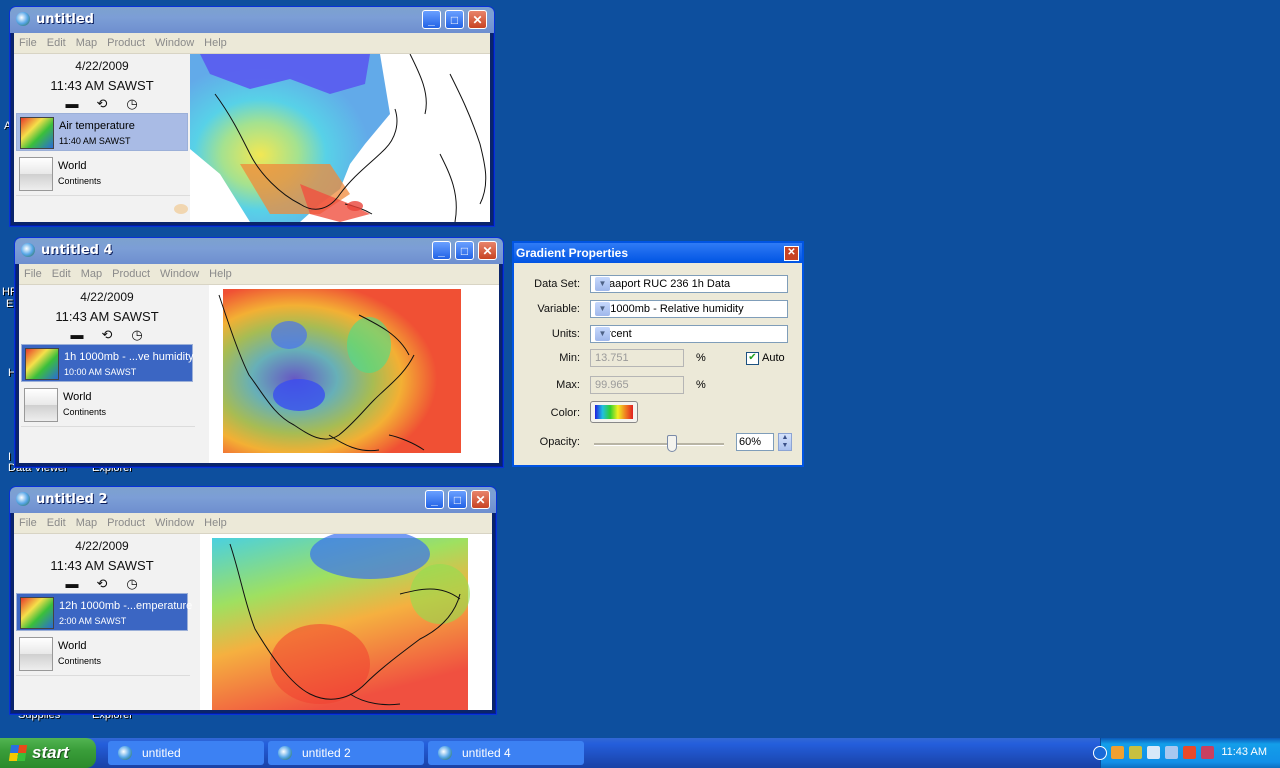 Image resolution: width=1280 pixels, height=768 pixels. I want to click on color-label: Color:, so click(565, 413).